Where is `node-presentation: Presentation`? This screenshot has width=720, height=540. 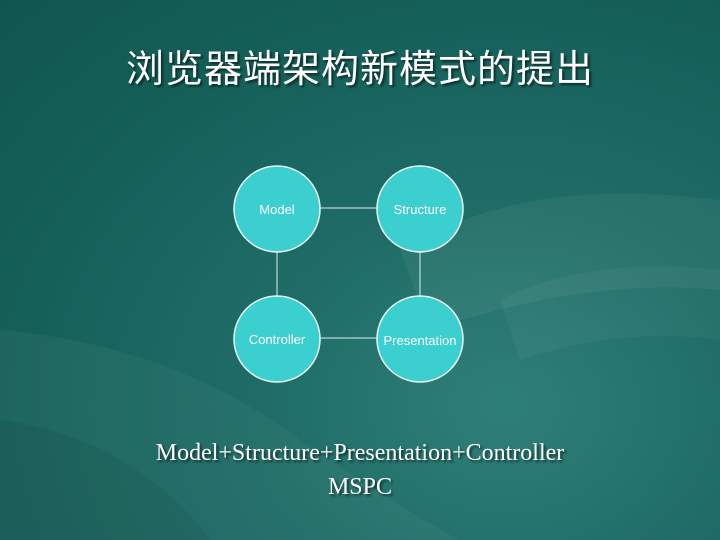 node-presentation: Presentation is located at coordinates (420, 339).